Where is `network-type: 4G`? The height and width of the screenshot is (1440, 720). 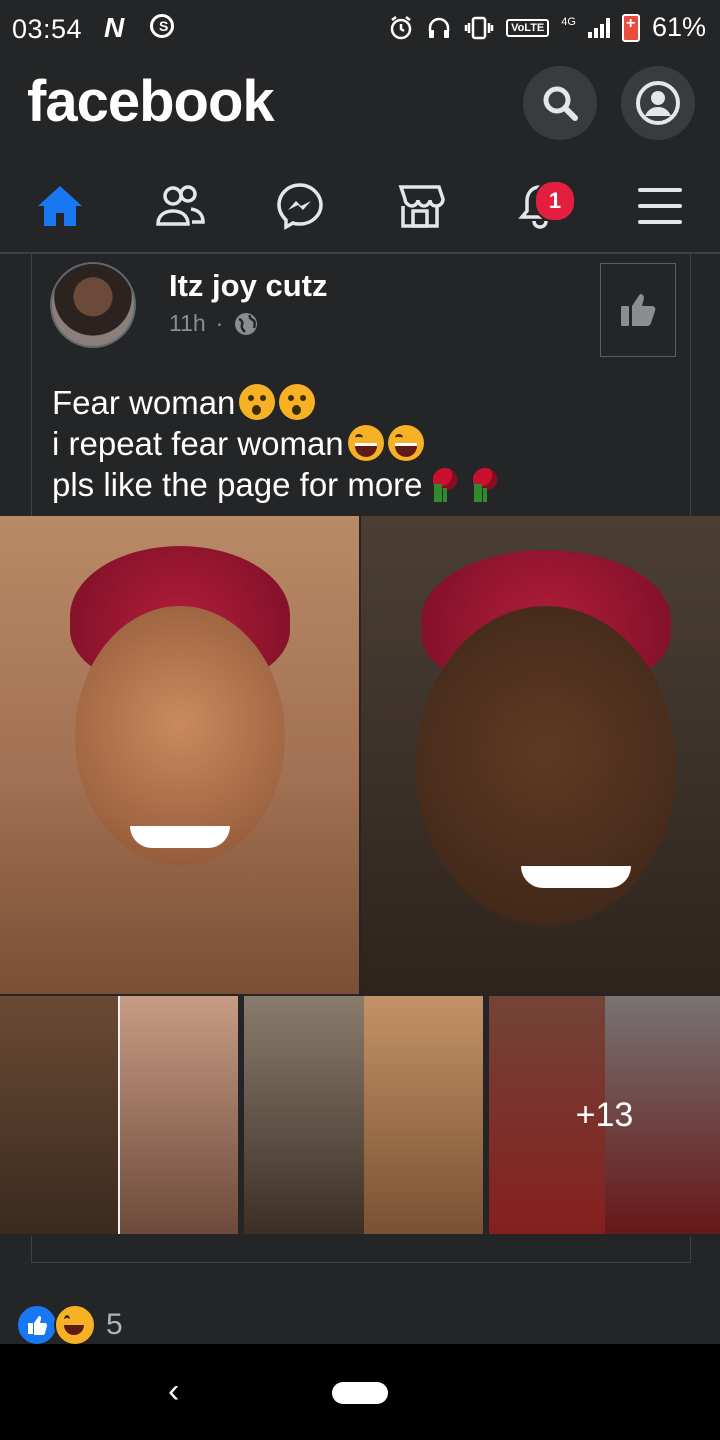 network-type: 4G is located at coordinates (568, 21).